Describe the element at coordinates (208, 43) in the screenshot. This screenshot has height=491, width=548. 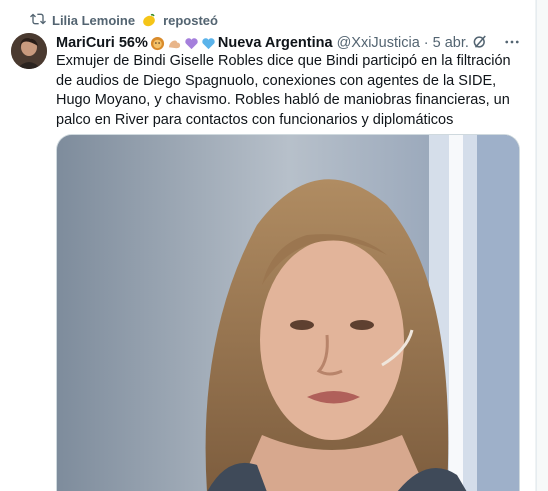
I see `blue-heart-icon` at that location.